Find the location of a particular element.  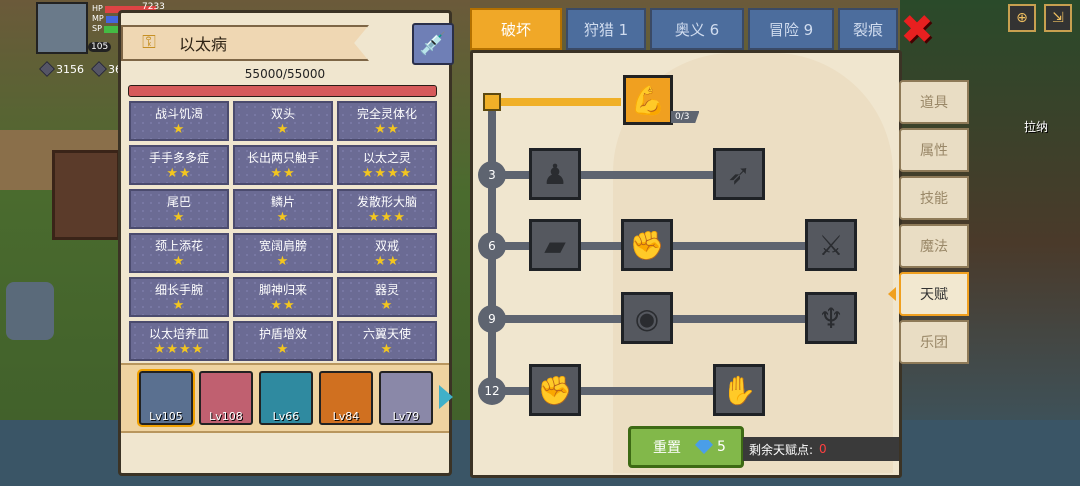

mp-label: MP is located at coordinates (98, 18).